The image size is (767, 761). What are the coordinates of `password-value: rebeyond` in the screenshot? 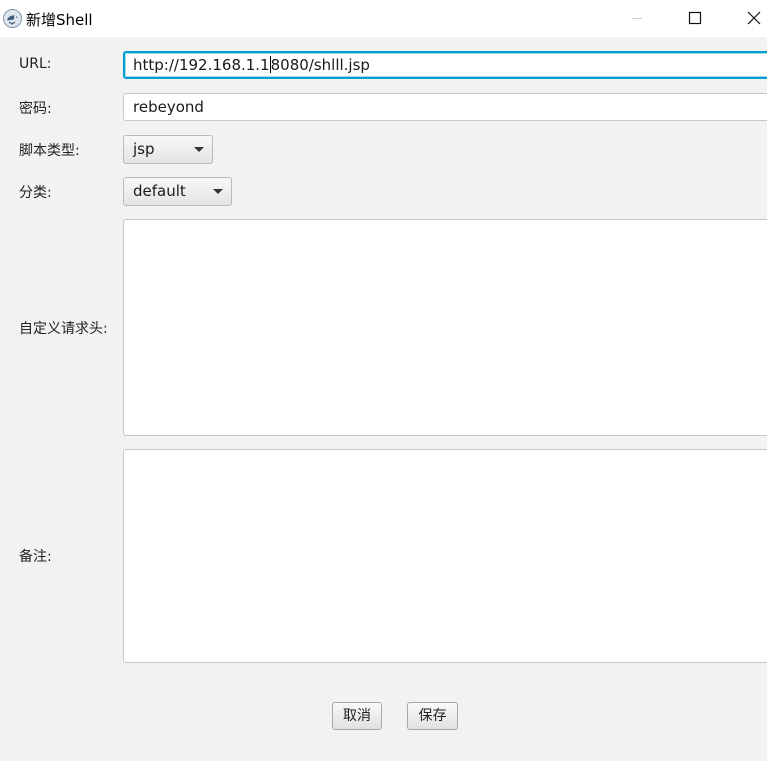 It's located at (168, 107).